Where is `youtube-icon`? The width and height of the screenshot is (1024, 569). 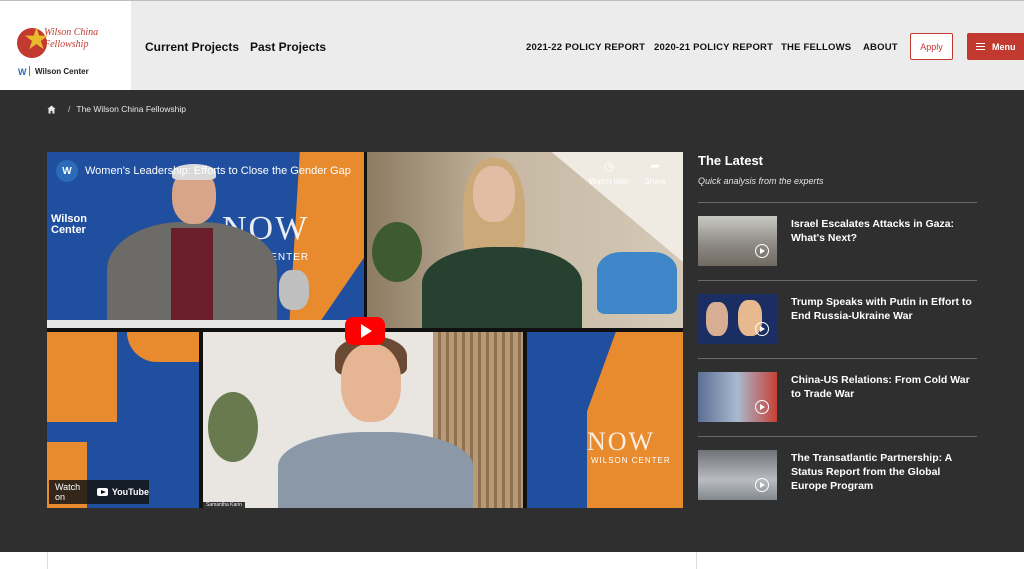 youtube-icon is located at coordinates (102, 492).